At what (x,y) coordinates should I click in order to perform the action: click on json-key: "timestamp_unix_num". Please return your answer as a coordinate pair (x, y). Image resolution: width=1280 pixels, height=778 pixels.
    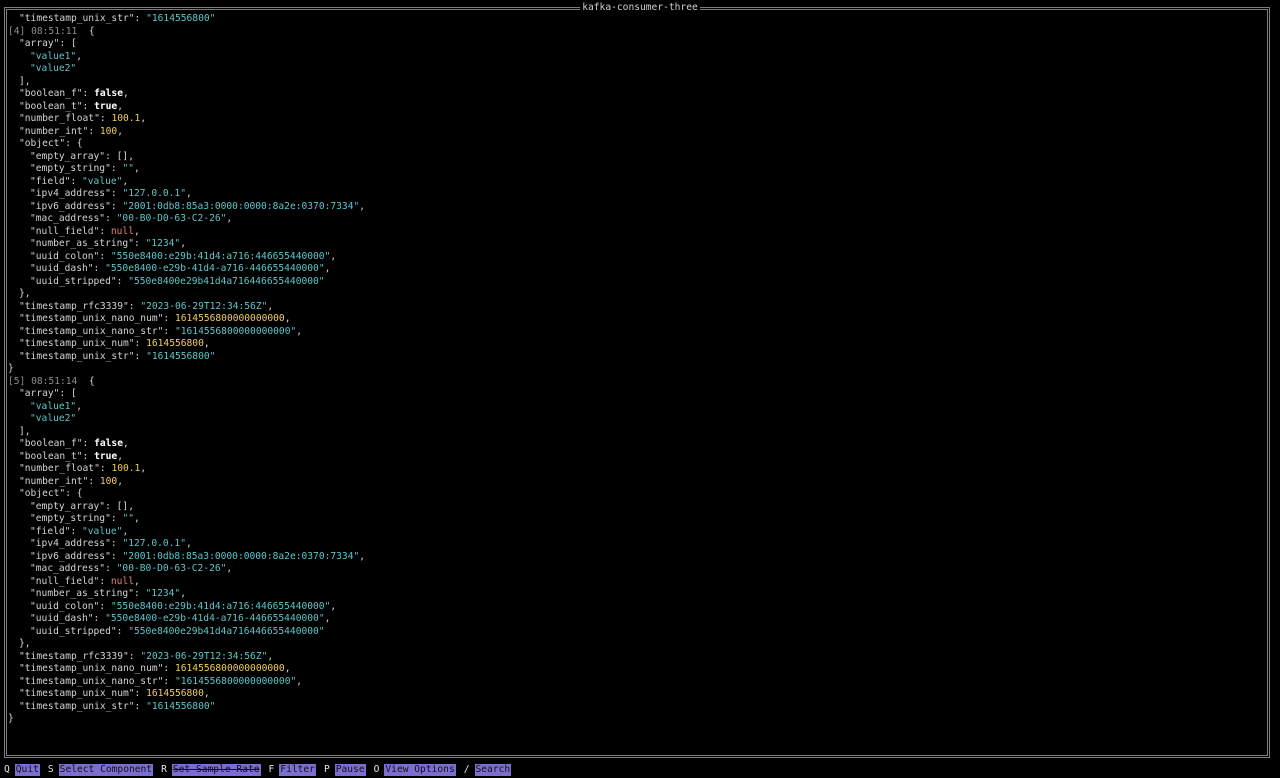
    Looking at the image, I should click on (77, 693).